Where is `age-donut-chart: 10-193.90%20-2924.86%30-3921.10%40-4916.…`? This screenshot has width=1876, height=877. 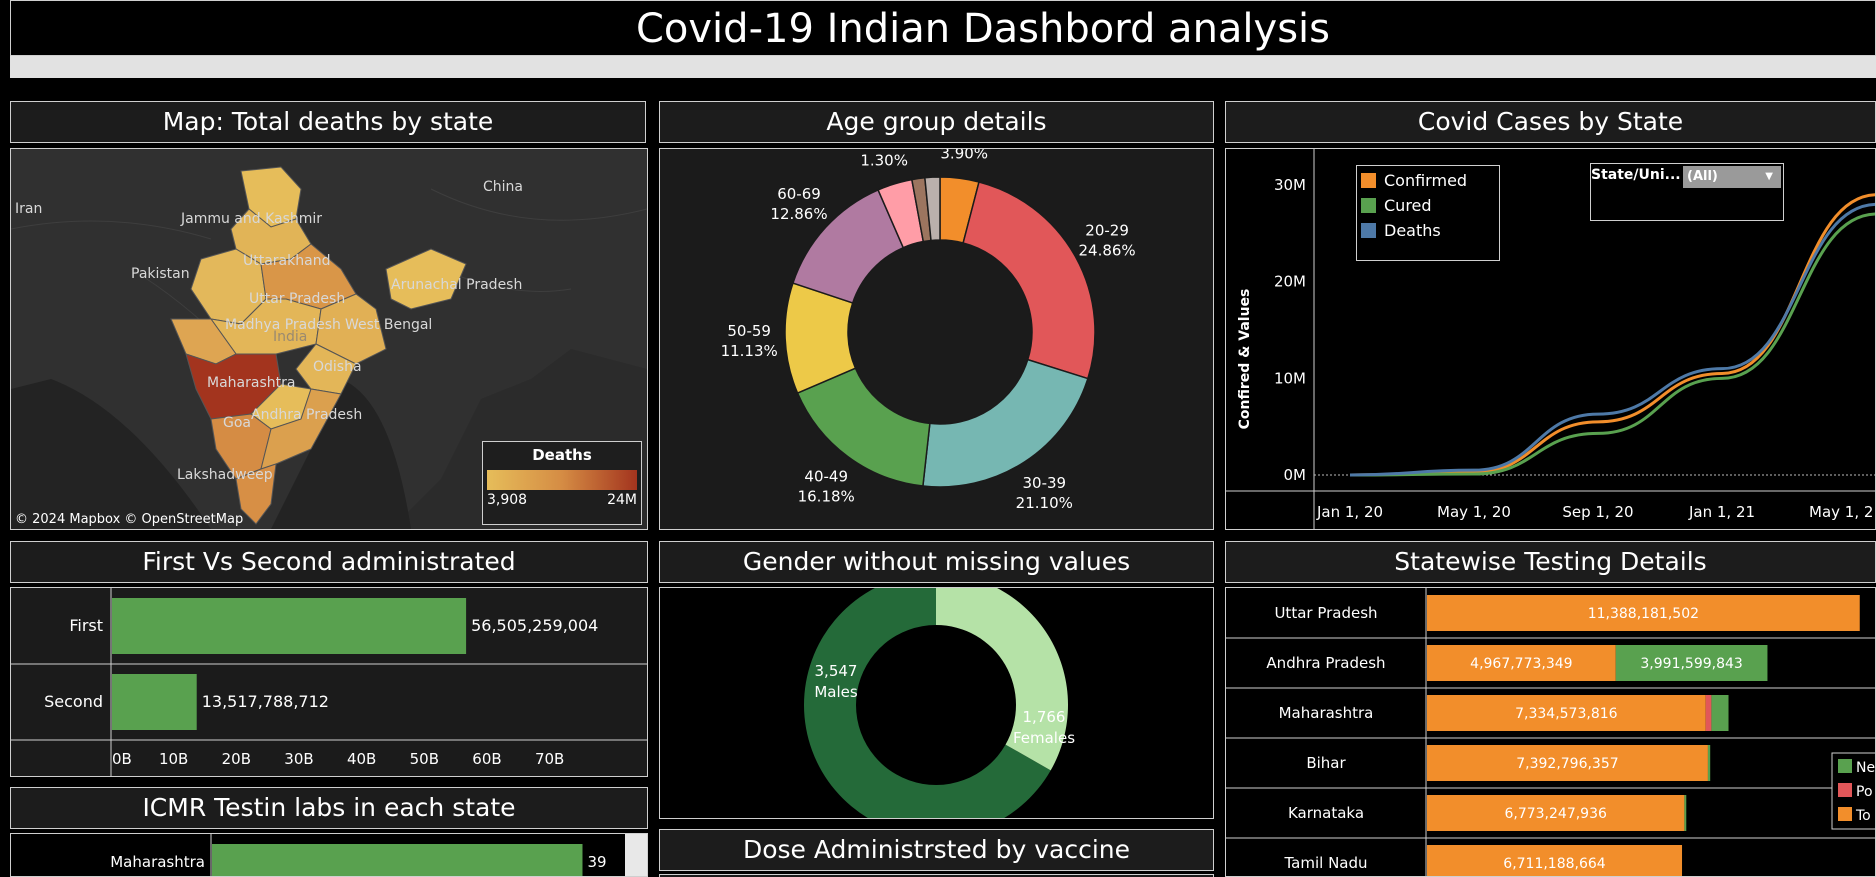 age-donut-chart: 10-193.90%20-2924.86%30-3921.10%40-4916.… is located at coordinates (936, 339).